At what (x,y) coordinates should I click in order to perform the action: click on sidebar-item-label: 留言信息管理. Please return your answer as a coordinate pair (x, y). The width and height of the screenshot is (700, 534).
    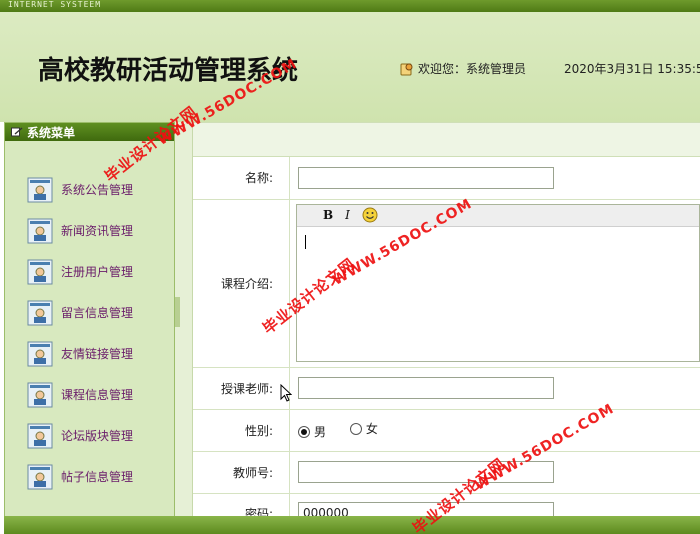
    Looking at the image, I should click on (97, 313).